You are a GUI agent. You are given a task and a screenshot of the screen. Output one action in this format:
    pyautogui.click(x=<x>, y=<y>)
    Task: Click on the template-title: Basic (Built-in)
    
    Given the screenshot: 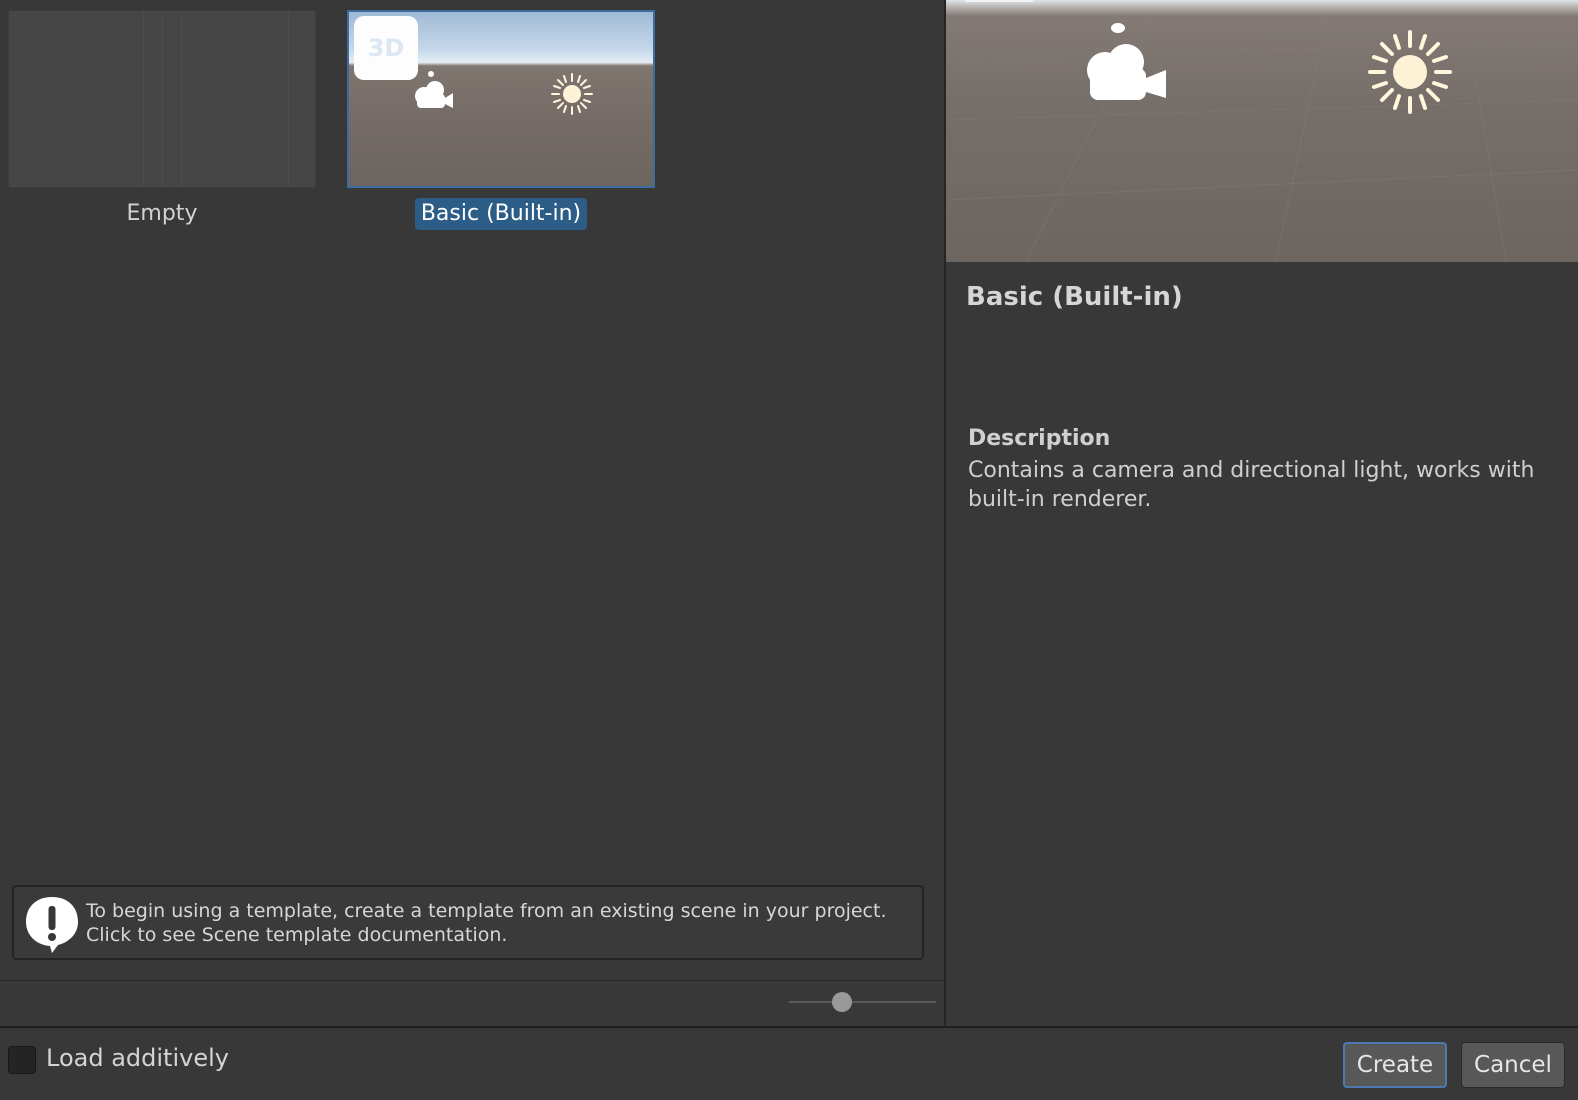 What is the action you would take?
    pyautogui.click(x=1074, y=297)
    